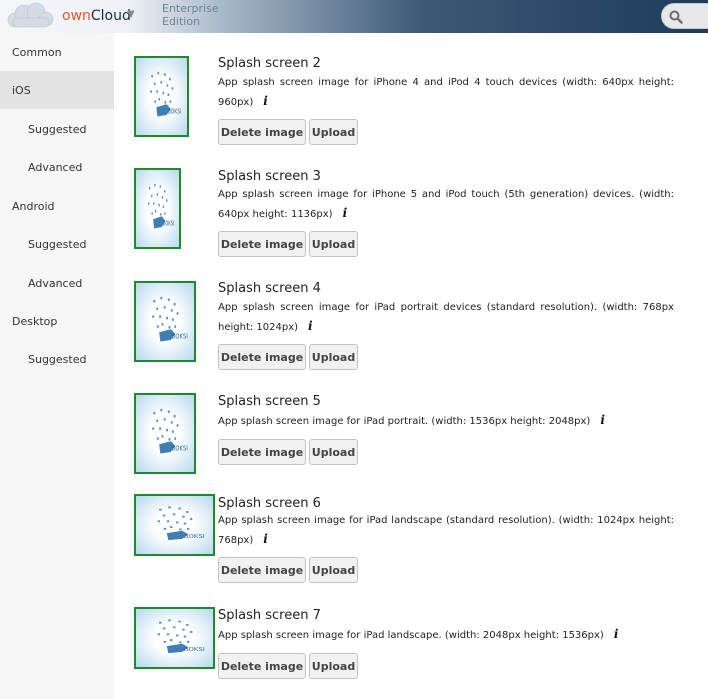 The height and width of the screenshot is (699, 708). I want to click on header-bar: ownCloud ▼ Enterprise Edition, so click(354, 16).